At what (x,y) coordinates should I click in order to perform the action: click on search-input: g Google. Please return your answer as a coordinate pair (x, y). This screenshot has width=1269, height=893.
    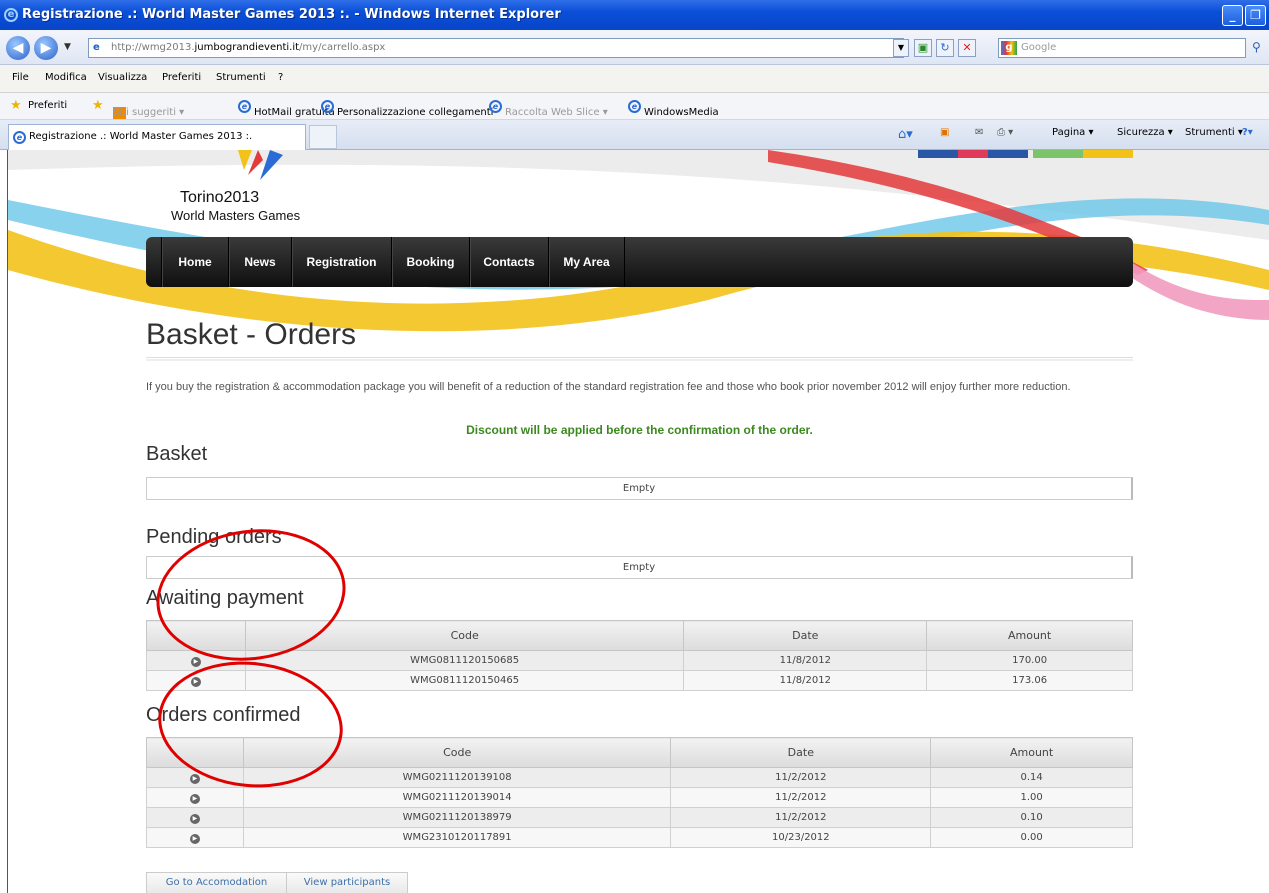
    Looking at the image, I should click on (1122, 48).